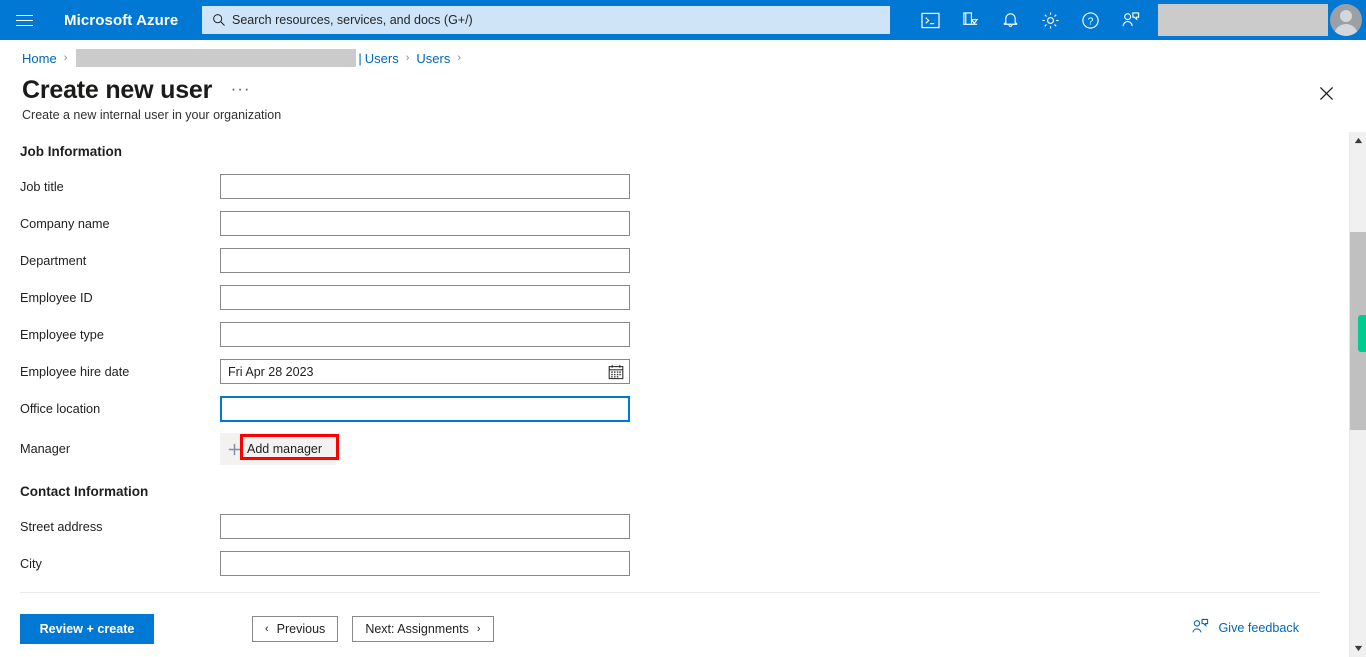 This screenshot has height=657, width=1366. Describe the element at coordinates (61, 526) in the screenshot. I see `label-street-address: Street address` at that location.